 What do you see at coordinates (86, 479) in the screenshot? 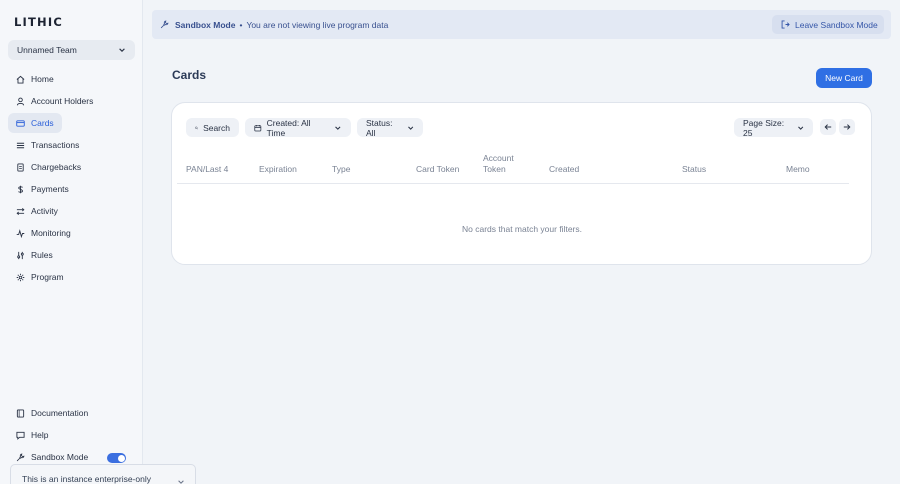
I see `popup-text: This is an instance enterprise-only` at bounding box center [86, 479].